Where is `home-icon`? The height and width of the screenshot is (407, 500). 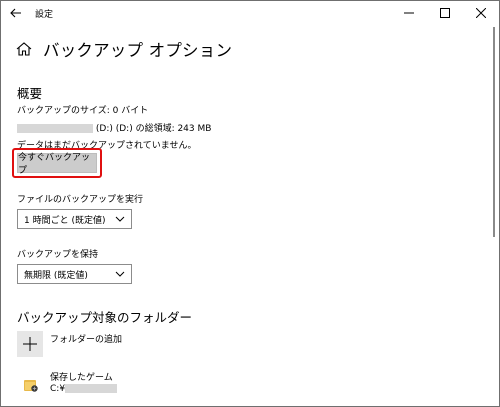
home-icon is located at coordinates (24, 49).